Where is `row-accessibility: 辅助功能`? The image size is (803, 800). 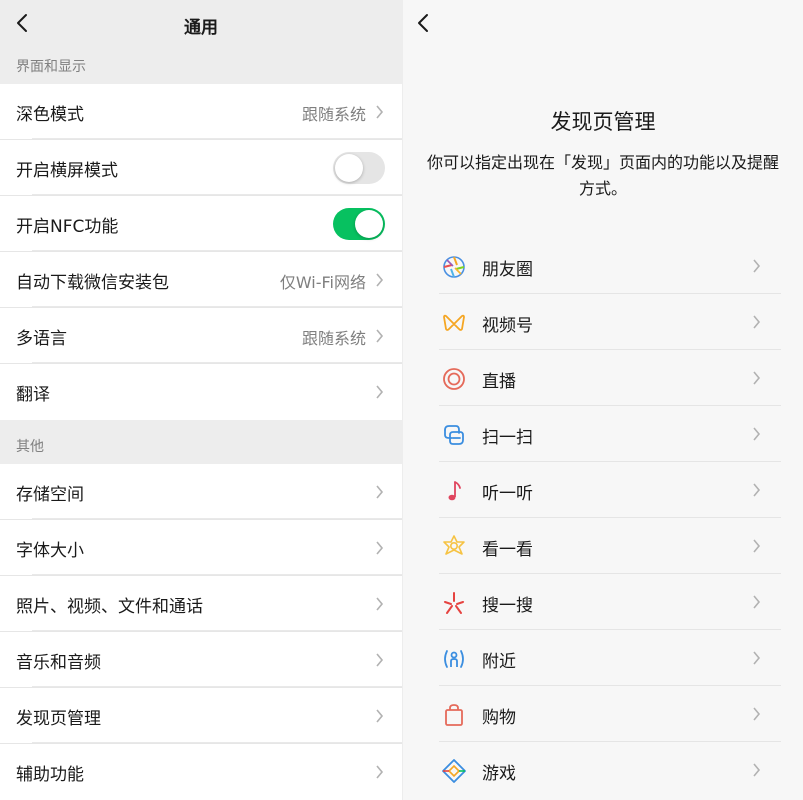
row-accessibility: 辅助功能 is located at coordinates (201, 772).